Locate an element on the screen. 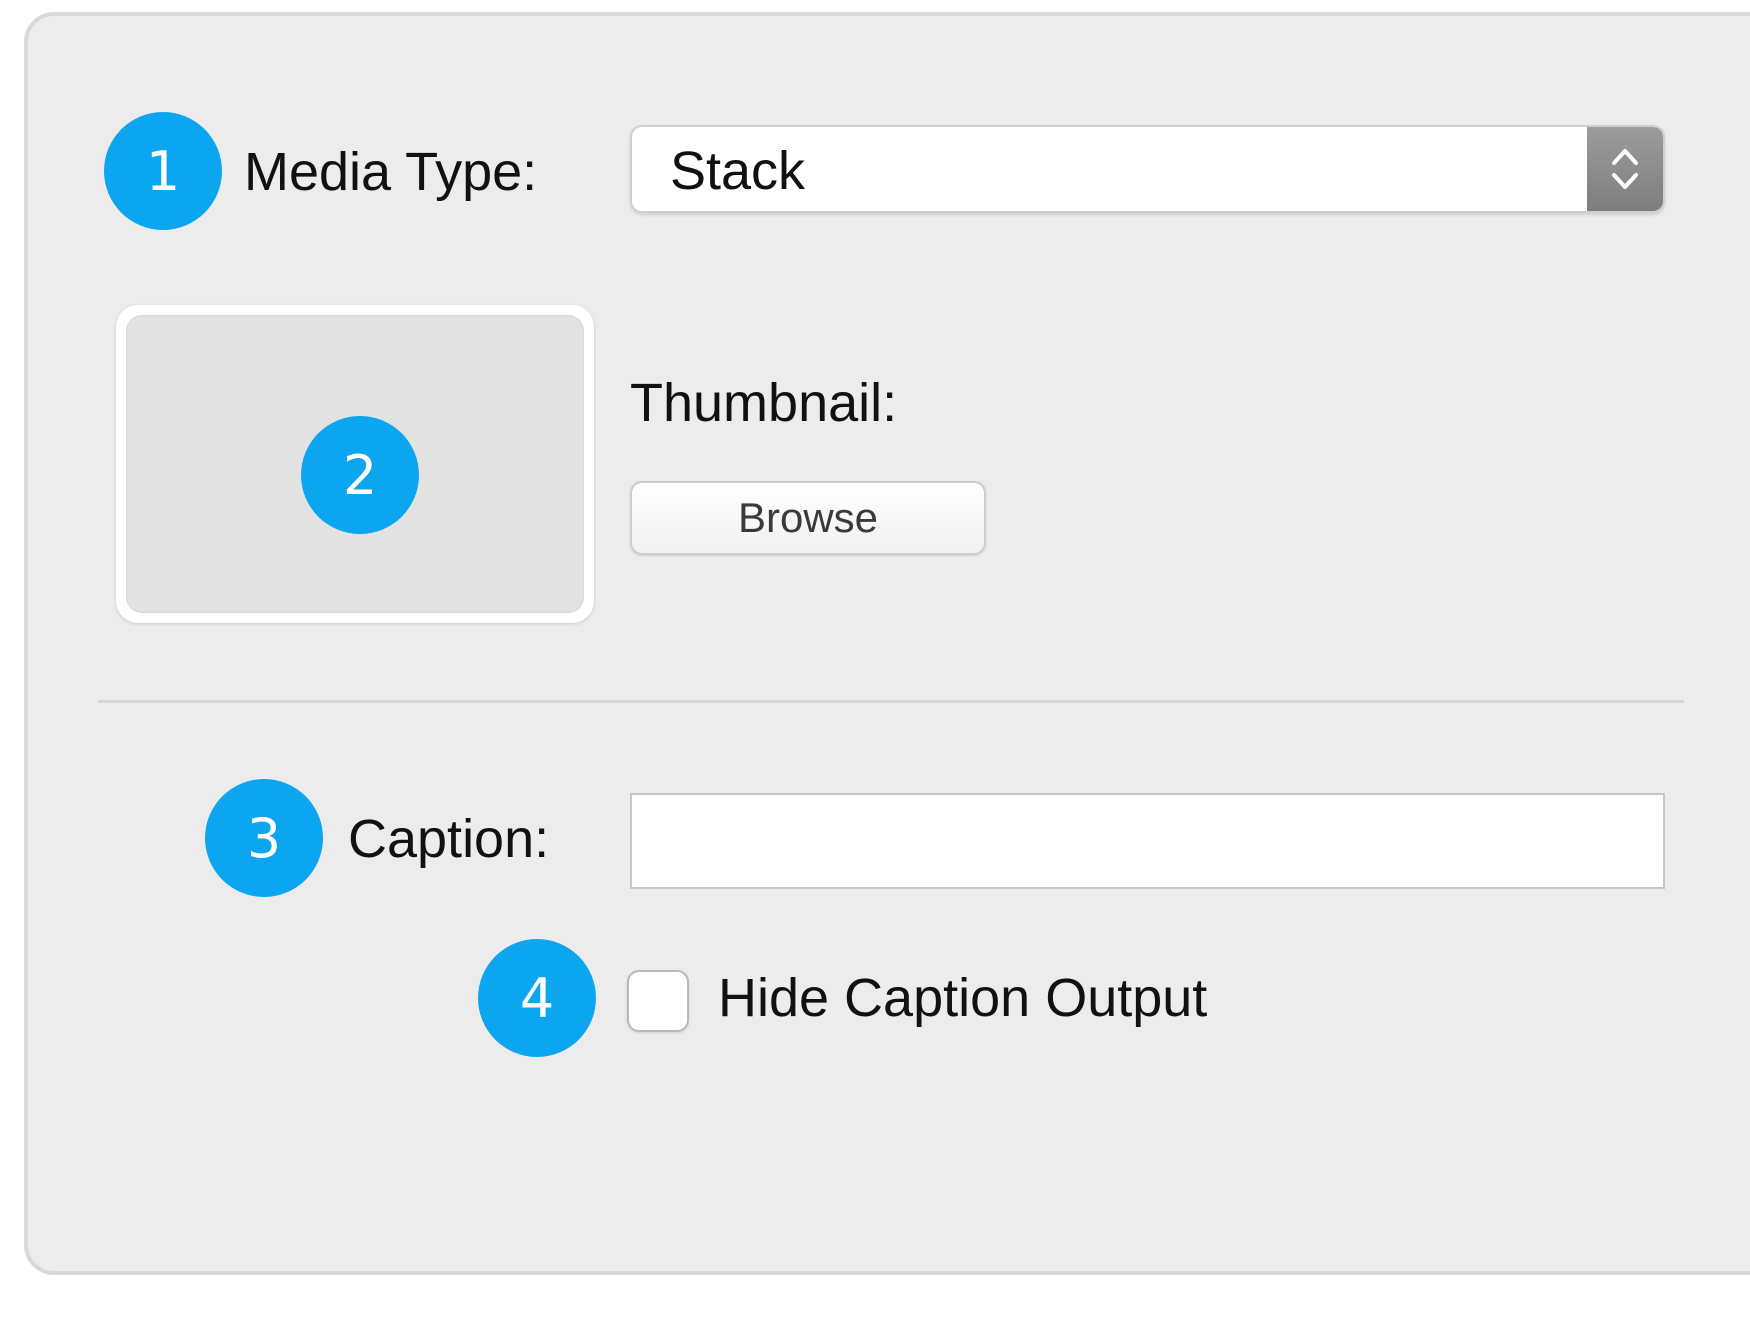 This screenshot has height=1330, width=1750. hide-caption-label: Hide Caption Output is located at coordinates (962, 998).